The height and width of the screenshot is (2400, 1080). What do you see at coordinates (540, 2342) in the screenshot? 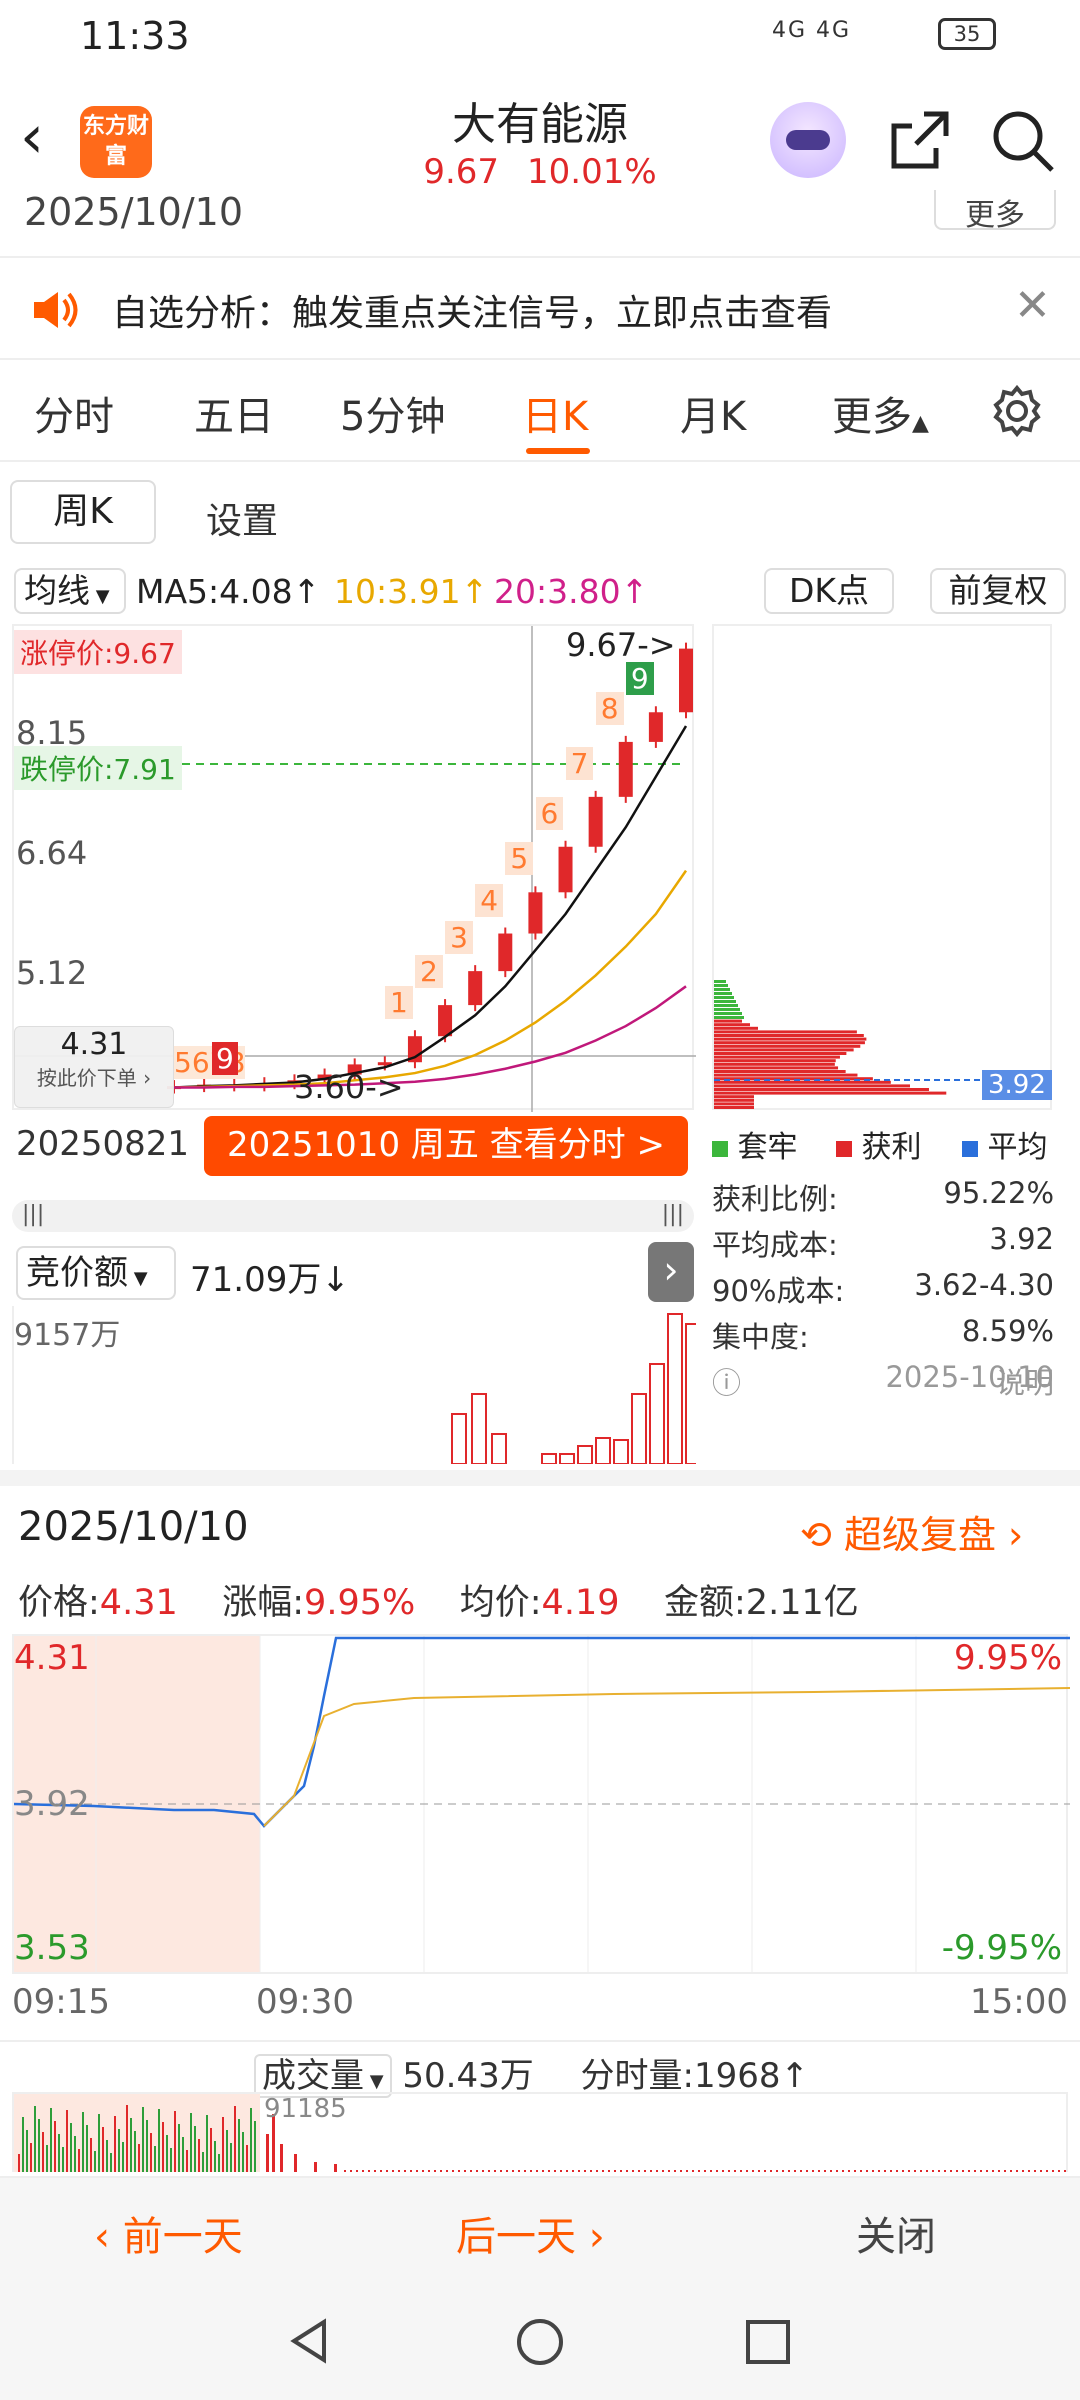
I see `nav-home-icon` at bounding box center [540, 2342].